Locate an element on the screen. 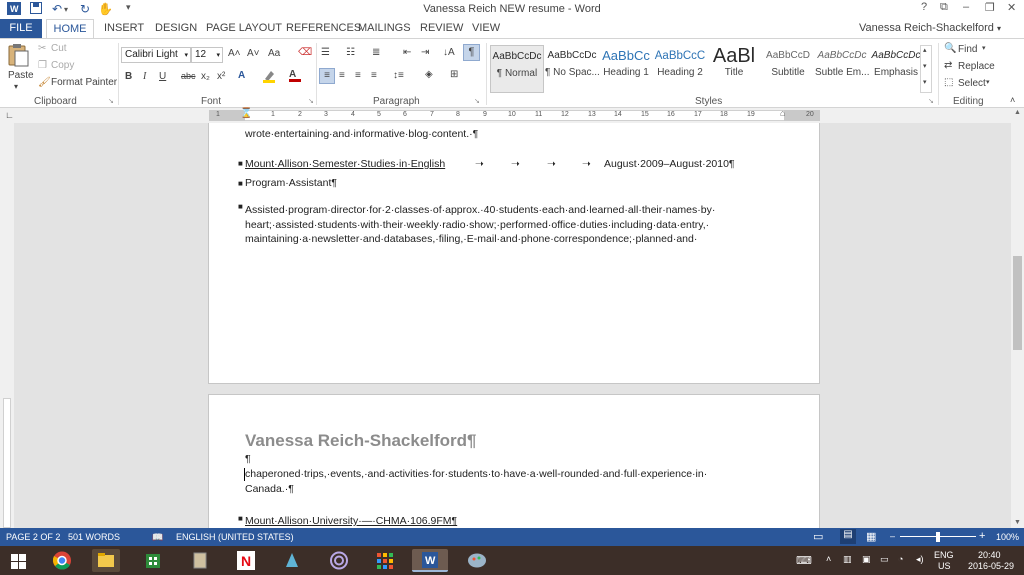  multilevel-list-icon: ≣ is located at coordinates (376, 52).